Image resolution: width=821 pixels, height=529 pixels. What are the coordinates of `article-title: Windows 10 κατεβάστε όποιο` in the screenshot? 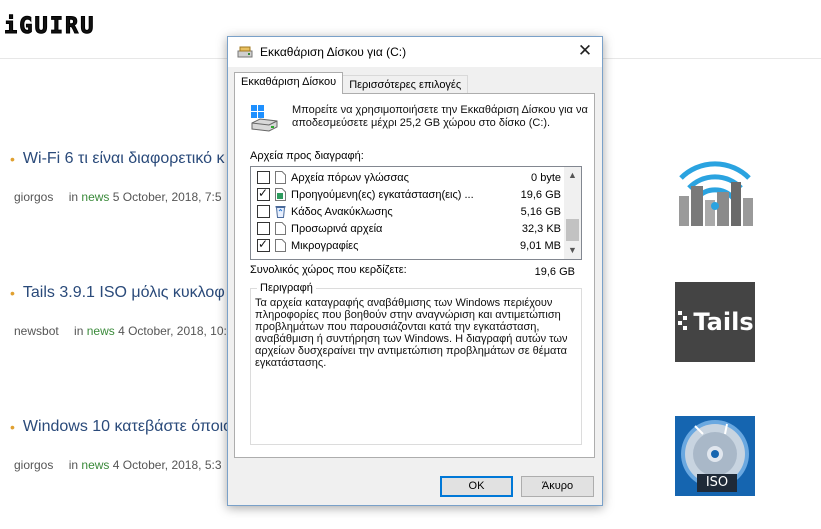 It's located at (127, 427).